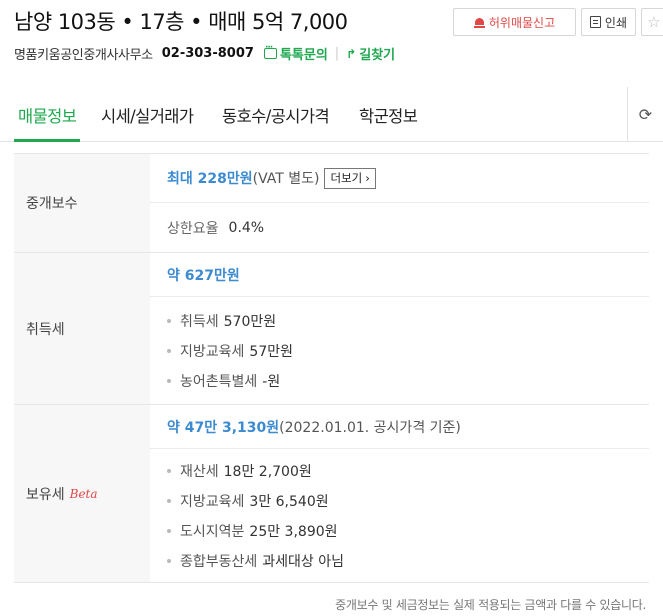  I want to click on refresh-icon: ⟳, so click(645, 114).